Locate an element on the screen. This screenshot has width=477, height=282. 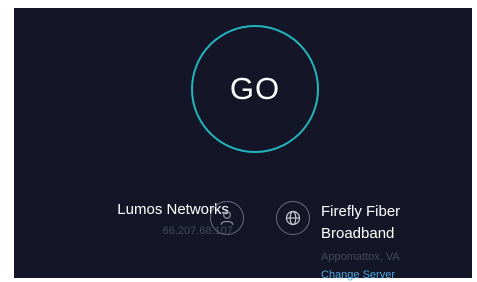
isp-info: Lumos Networks 66.207.68.107 is located at coordinates (146, 219).